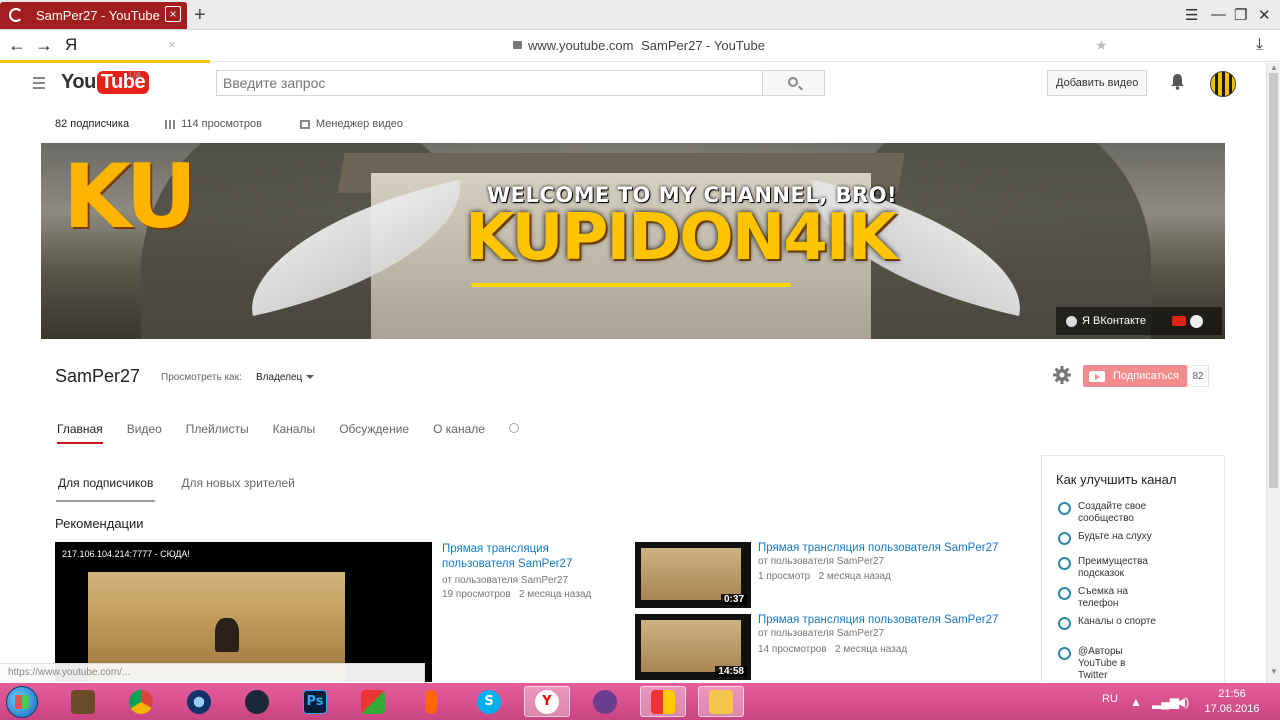 The image size is (1280, 720). What do you see at coordinates (16, 15) in the screenshot?
I see `loading-spinner-icon` at bounding box center [16, 15].